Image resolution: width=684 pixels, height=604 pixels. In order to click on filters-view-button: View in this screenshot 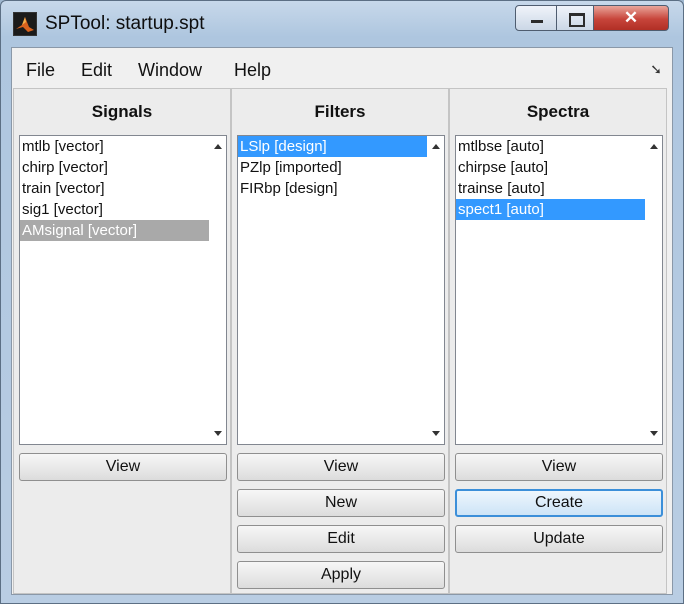, I will do `click(341, 467)`.